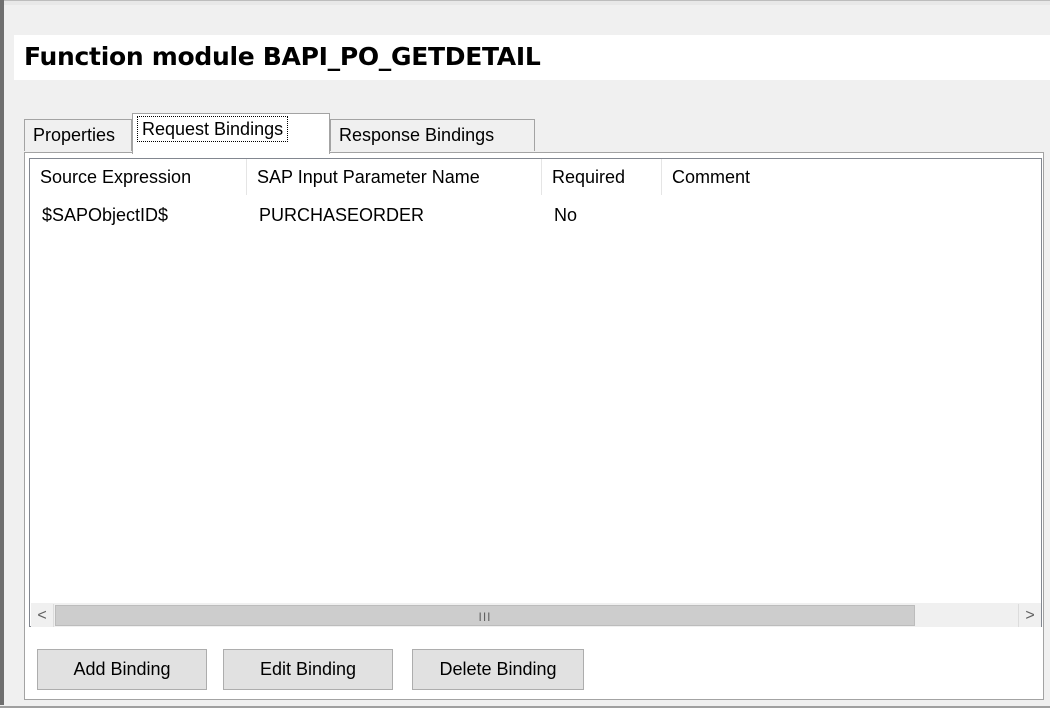 The width and height of the screenshot is (1050, 723). What do you see at coordinates (122, 669) in the screenshot?
I see `add-binding-button: Add Binding` at bounding box center [122, 669].